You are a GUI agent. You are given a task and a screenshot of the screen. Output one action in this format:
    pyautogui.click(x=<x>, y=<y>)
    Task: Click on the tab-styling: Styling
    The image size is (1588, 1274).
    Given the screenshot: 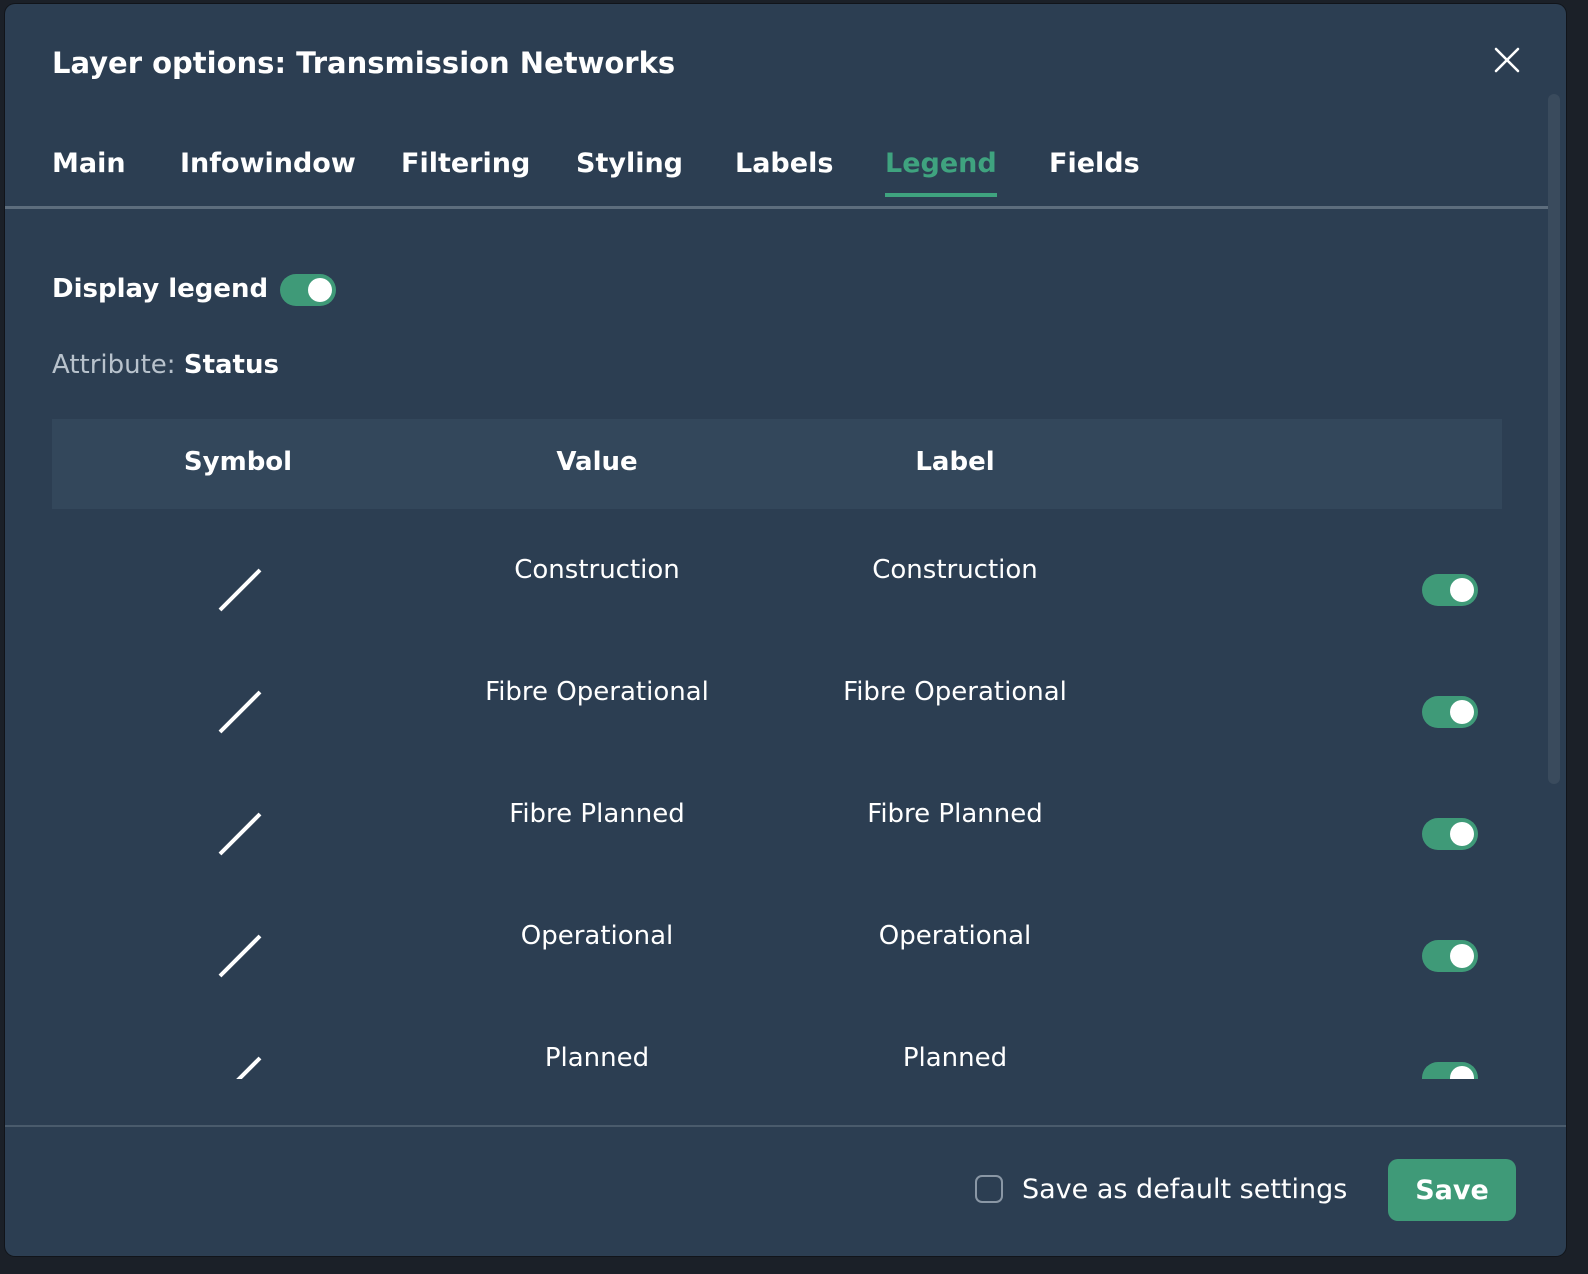 What is the action you would take?
    pyautogui.click(x=629, y=170)
    